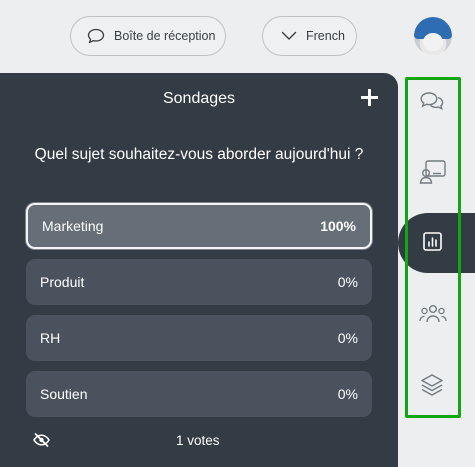 The height and width of the screenshot is (467, 475). Describe the element at coordinates (432, 103) in the screenshot. I see `chat-icon` at that location.